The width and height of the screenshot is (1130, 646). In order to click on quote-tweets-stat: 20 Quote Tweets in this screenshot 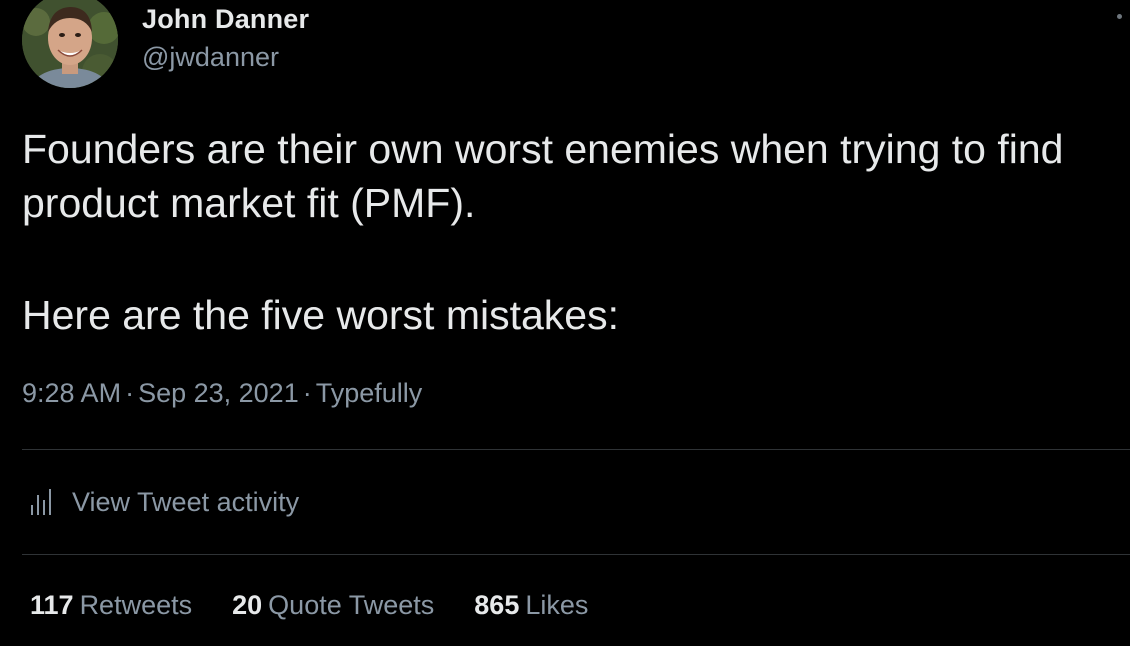, I will do `click(333, 605)`.